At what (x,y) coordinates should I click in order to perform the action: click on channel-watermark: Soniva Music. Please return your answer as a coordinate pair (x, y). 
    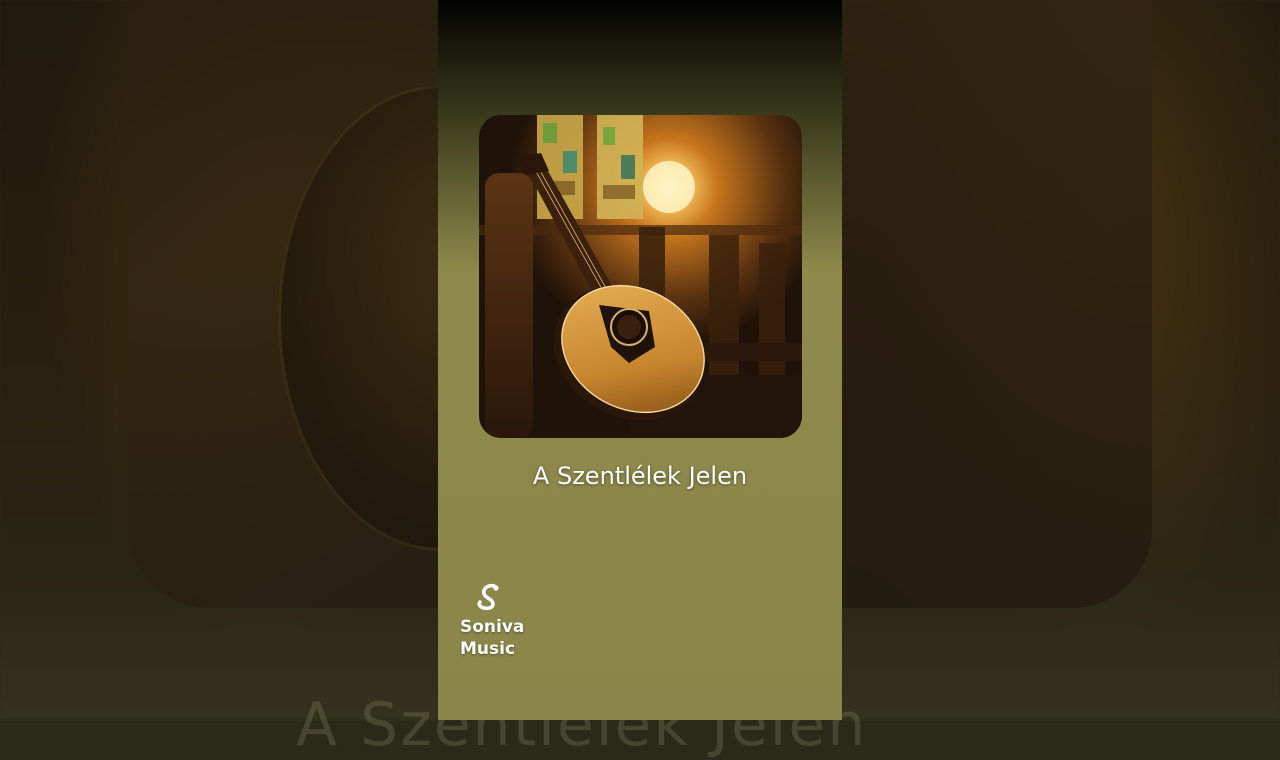
    Looking at the image, I should click on (500, 620).